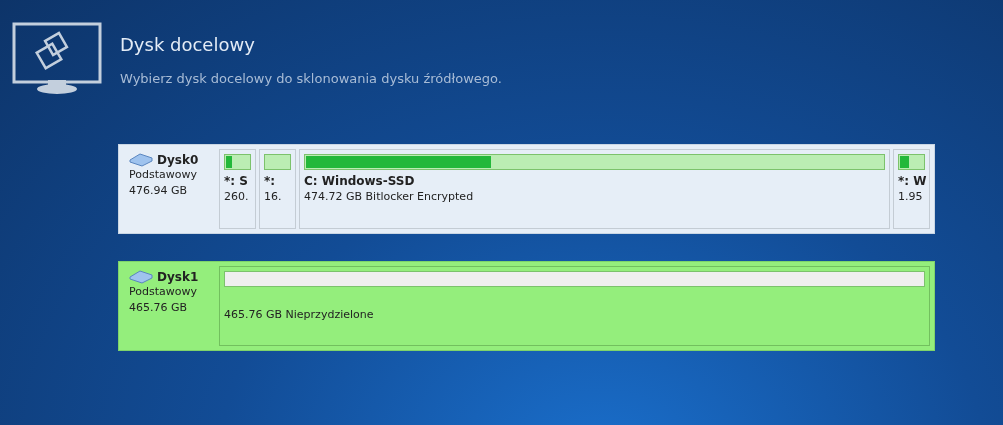  I want to click on page-title: Dysk docelowy, so click(188, 44).